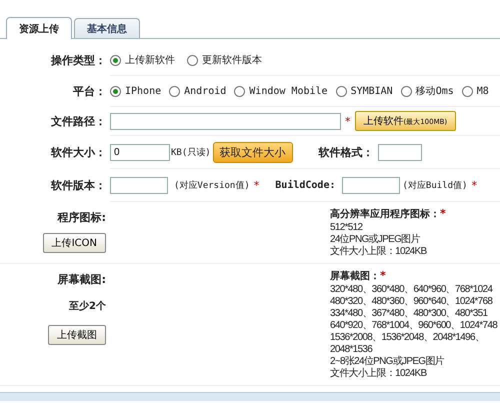  I want to click on info-text: 512*512, so click(347, 228).